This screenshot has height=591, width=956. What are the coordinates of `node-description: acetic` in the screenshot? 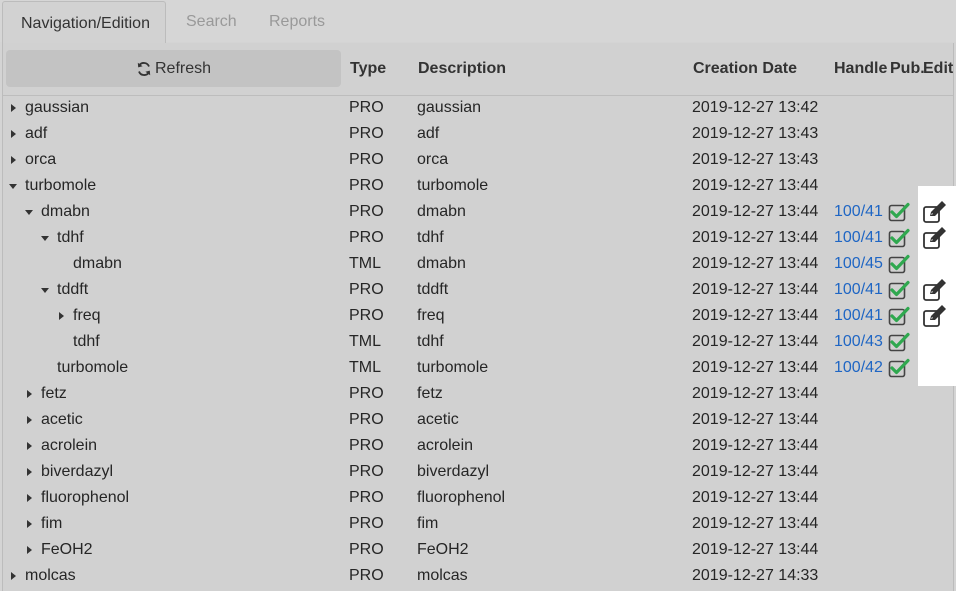 It's located at (438, 419).